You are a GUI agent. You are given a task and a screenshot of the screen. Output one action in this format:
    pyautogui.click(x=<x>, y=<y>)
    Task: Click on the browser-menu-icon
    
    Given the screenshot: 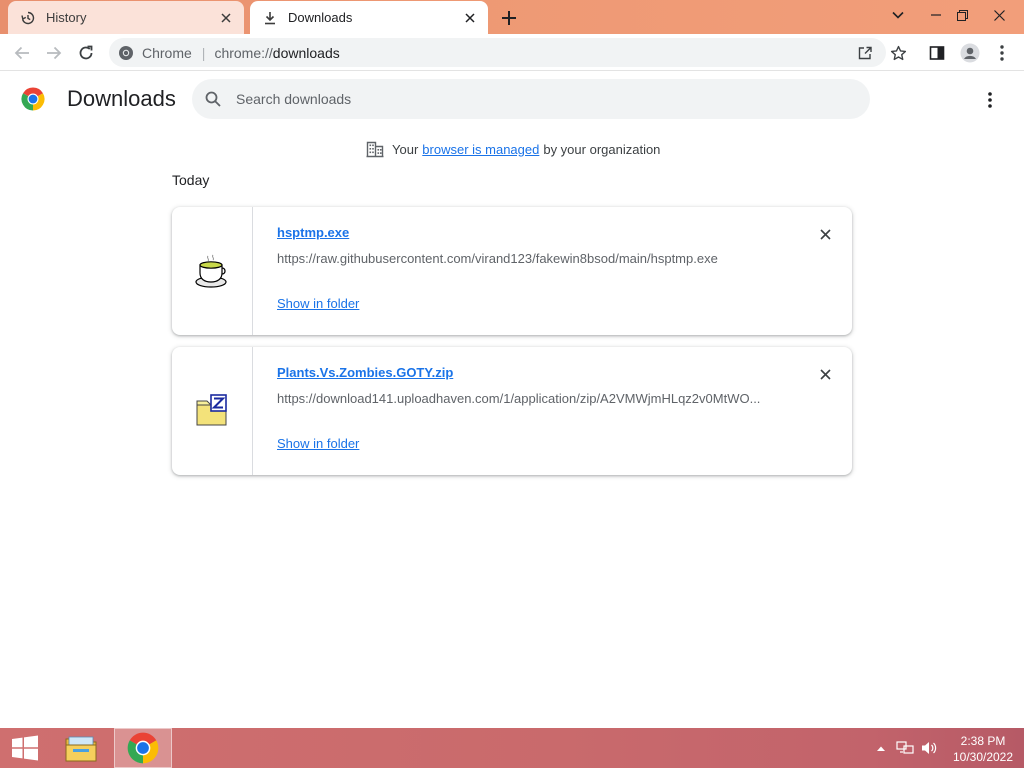 What is the action you would take?
    pyautogui.click(x=1002, y=53)
    